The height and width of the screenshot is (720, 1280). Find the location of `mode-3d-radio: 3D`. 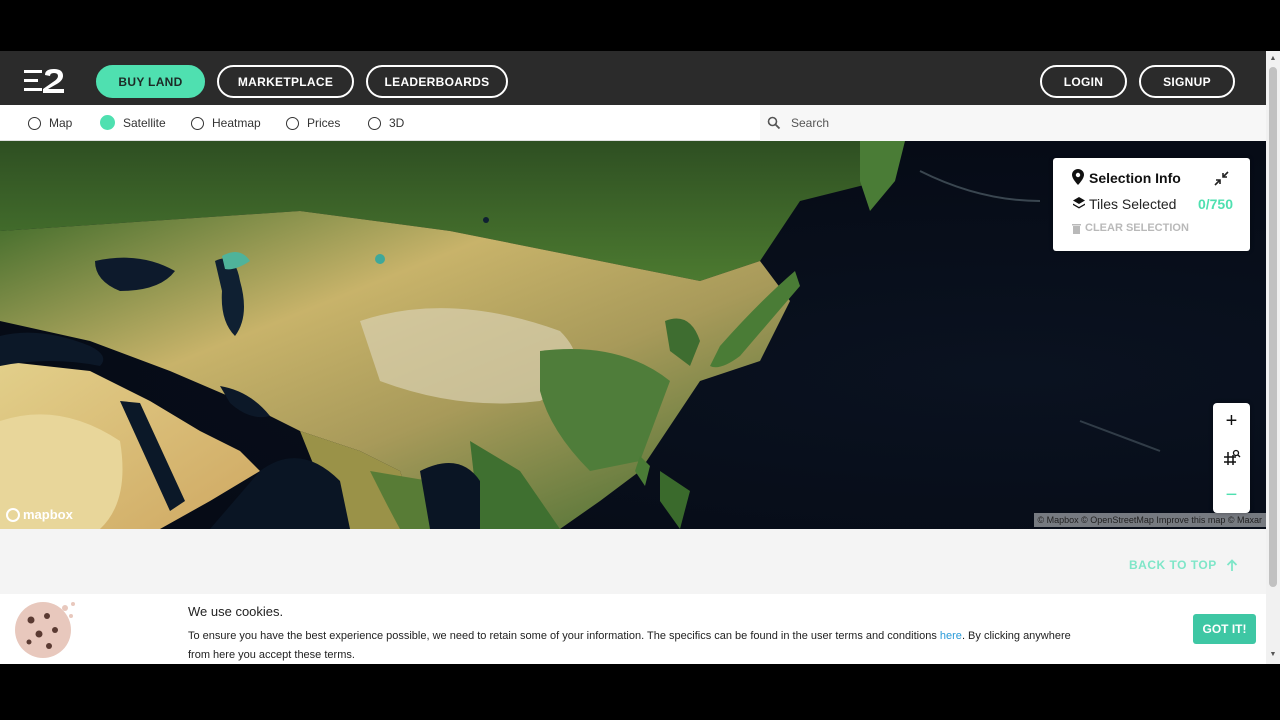

mode-3d-radio: 3D is located at coordinates (386, 123).